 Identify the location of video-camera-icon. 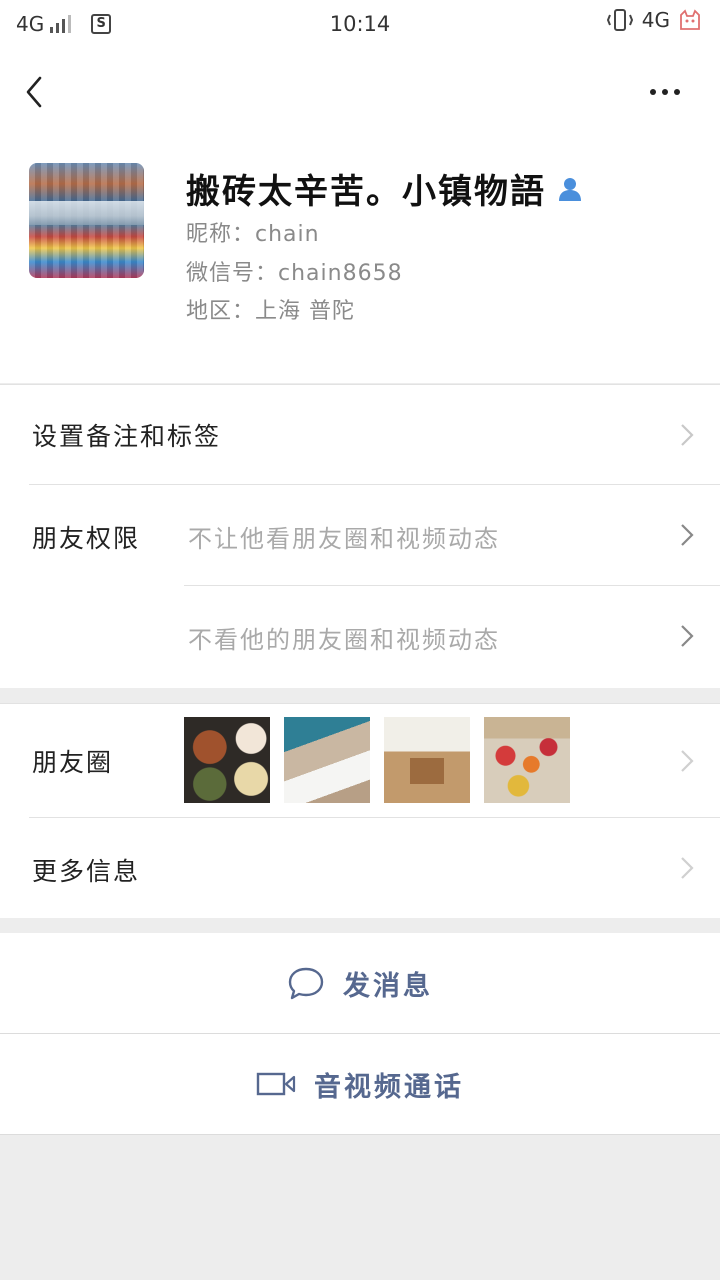
(276, 1084).